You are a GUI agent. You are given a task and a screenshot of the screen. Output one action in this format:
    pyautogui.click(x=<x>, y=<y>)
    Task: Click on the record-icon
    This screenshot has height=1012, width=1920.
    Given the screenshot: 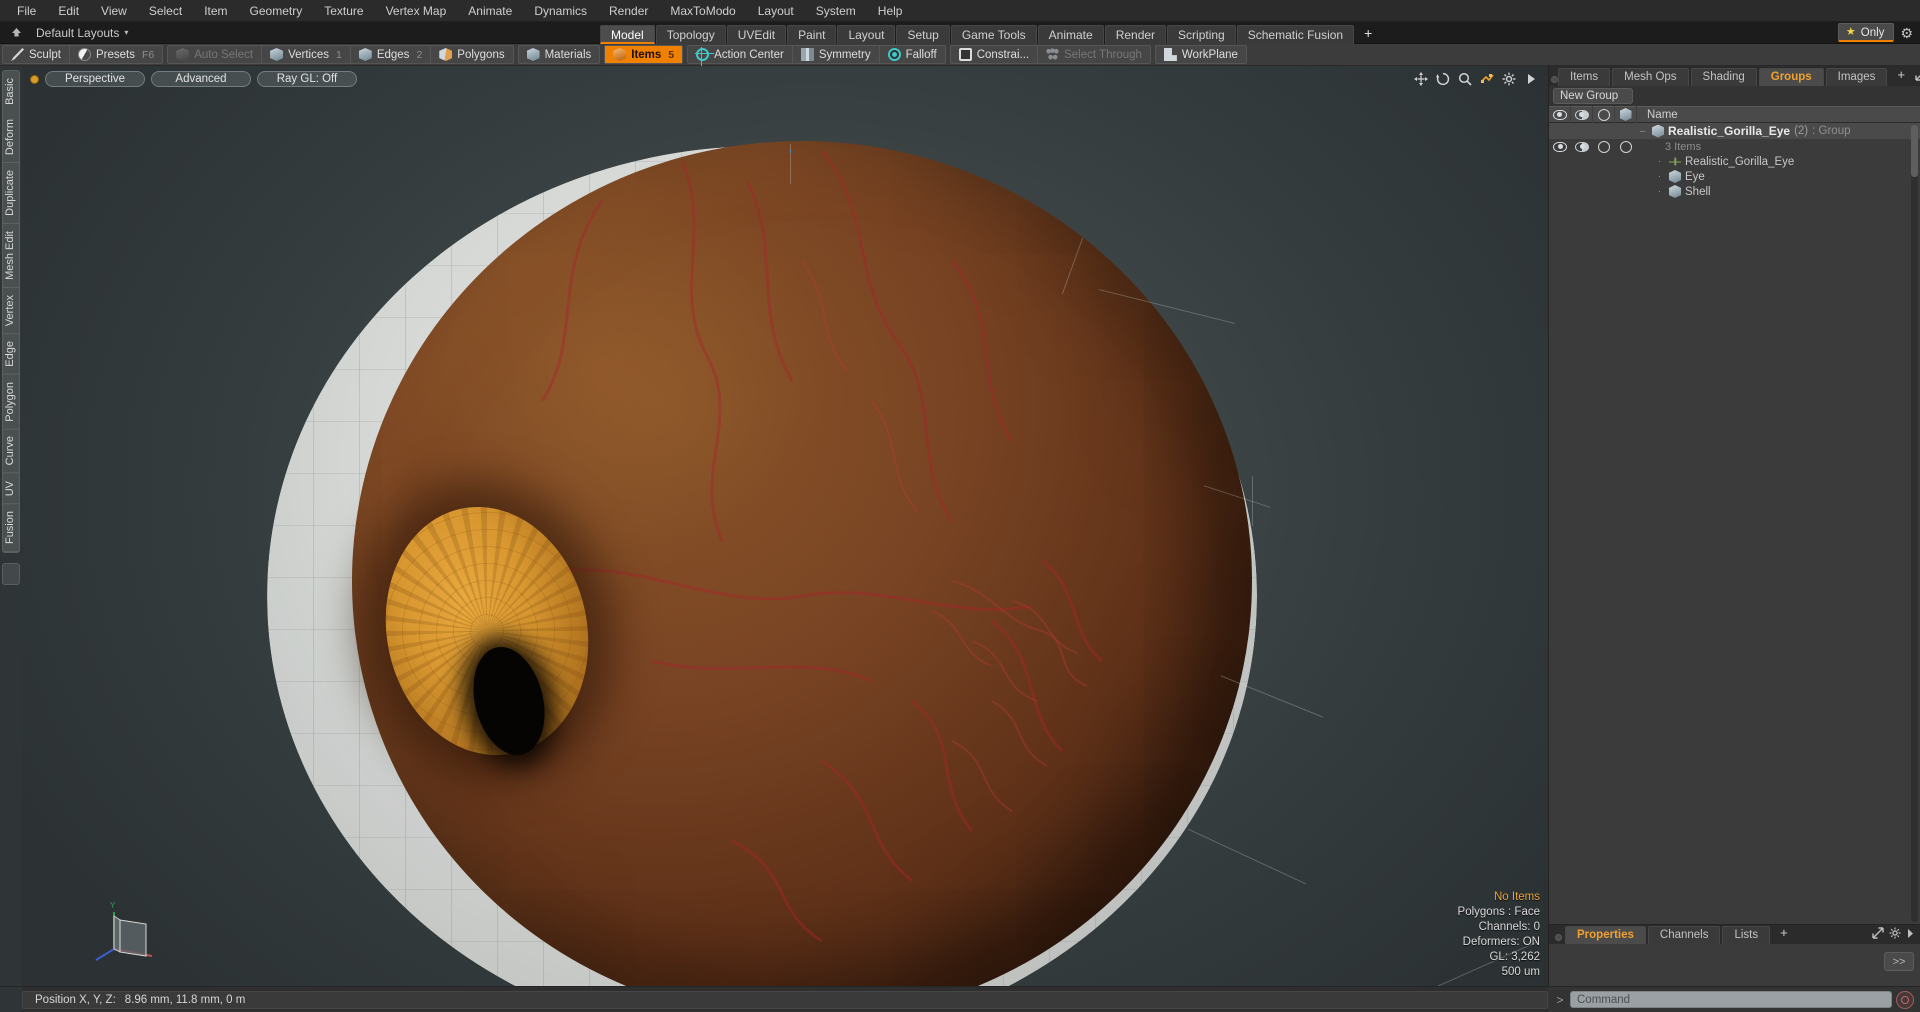 What is the action you would take?
    pyautogui.click(x=1905, y=999)
    